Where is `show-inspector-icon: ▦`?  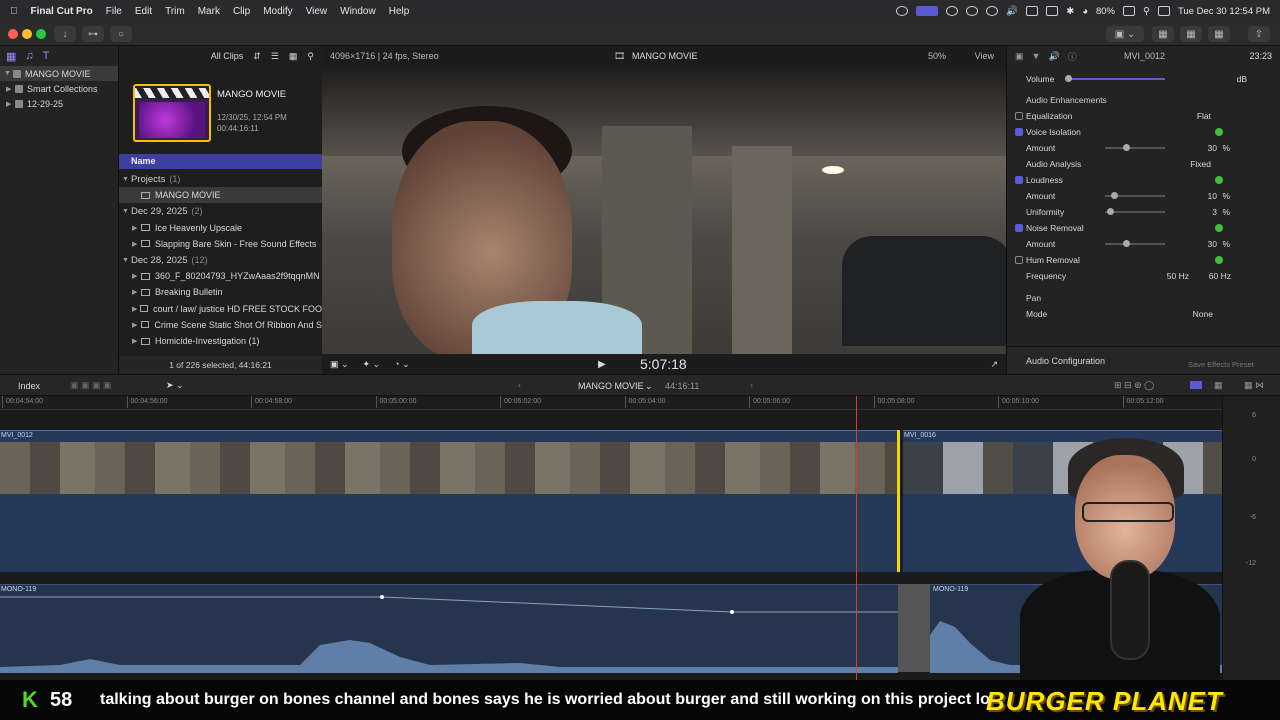 show-inspector-icon: ▦ is located at coordinates (1219, 34).